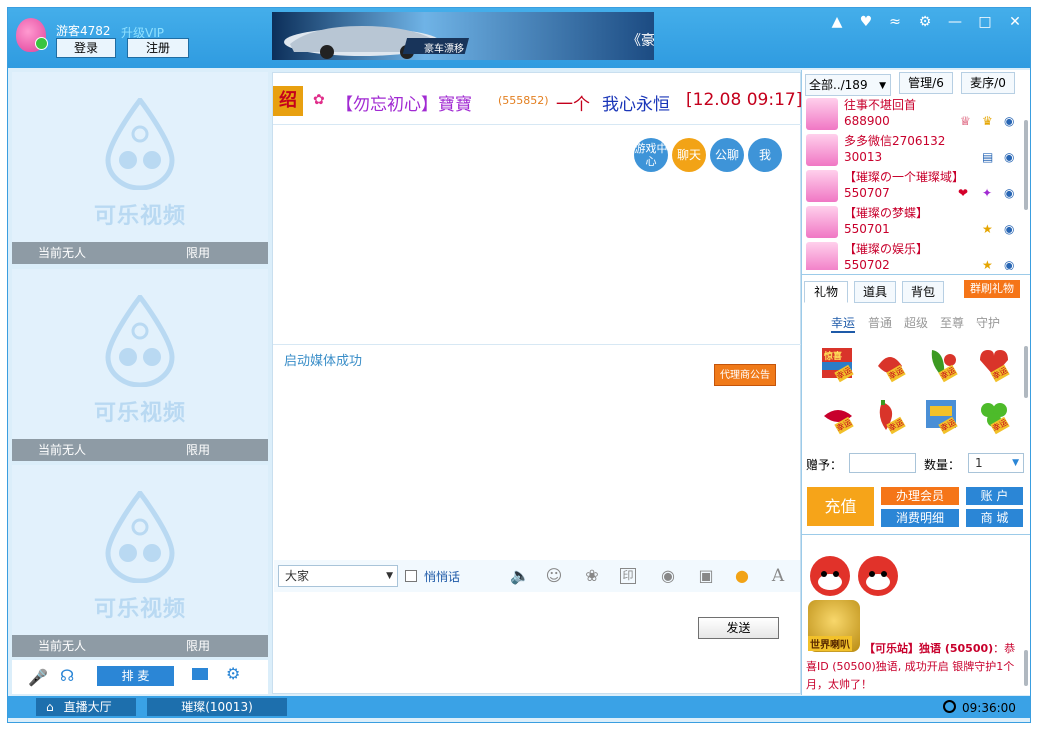 Image resolution: width=1038 pixels, height=730 pixels. Describe the element at coordinates (200, 674) in the screenshot. I see `camera-icon` at that location.